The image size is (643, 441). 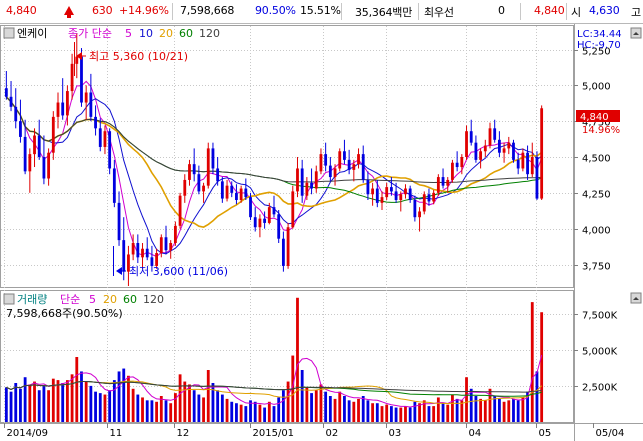 I want to click on stock-name: 엔케이, so click(x=32, y=33).